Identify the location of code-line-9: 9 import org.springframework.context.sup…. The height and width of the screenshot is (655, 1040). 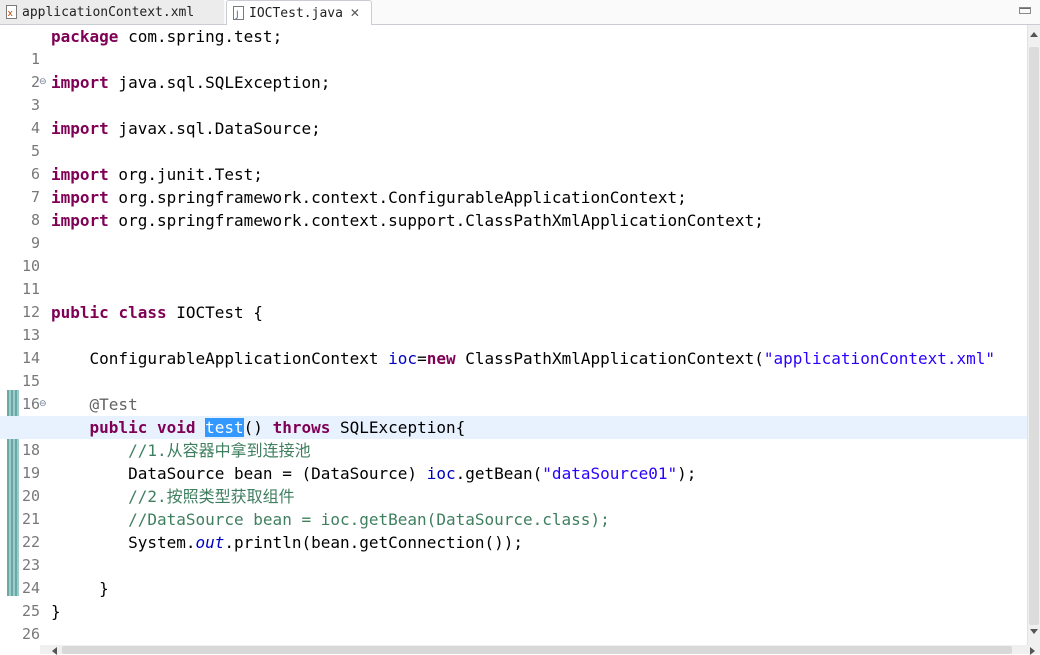
(513, 230).